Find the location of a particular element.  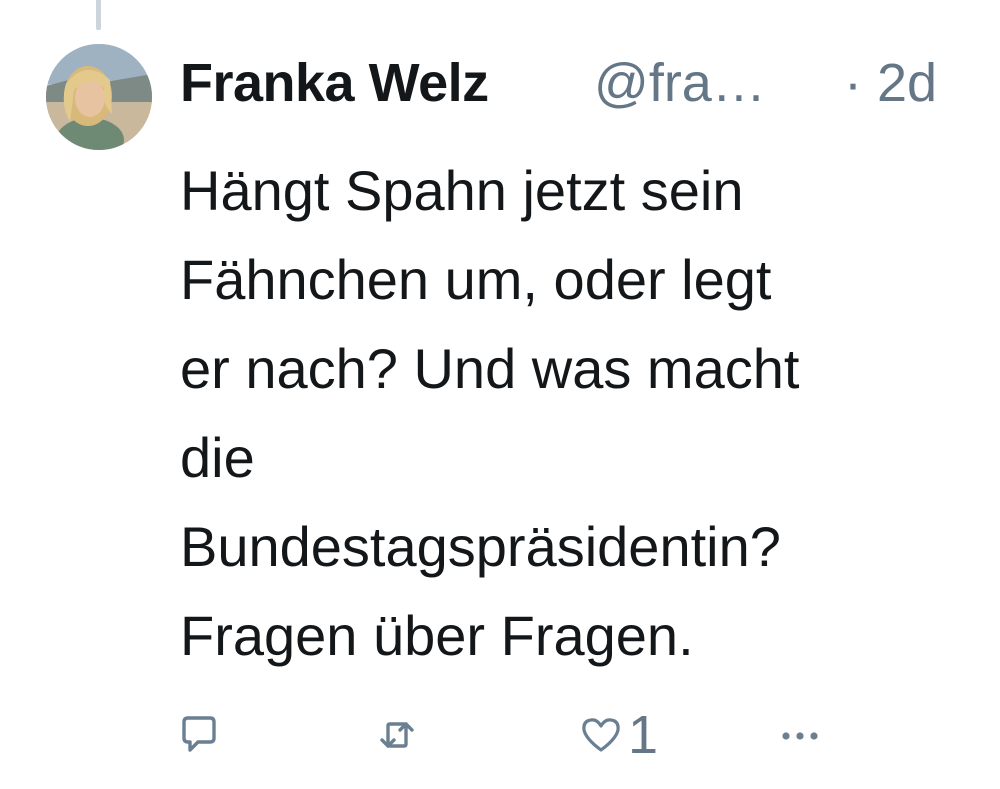

retweet-button is located at coordinates (397, 735).